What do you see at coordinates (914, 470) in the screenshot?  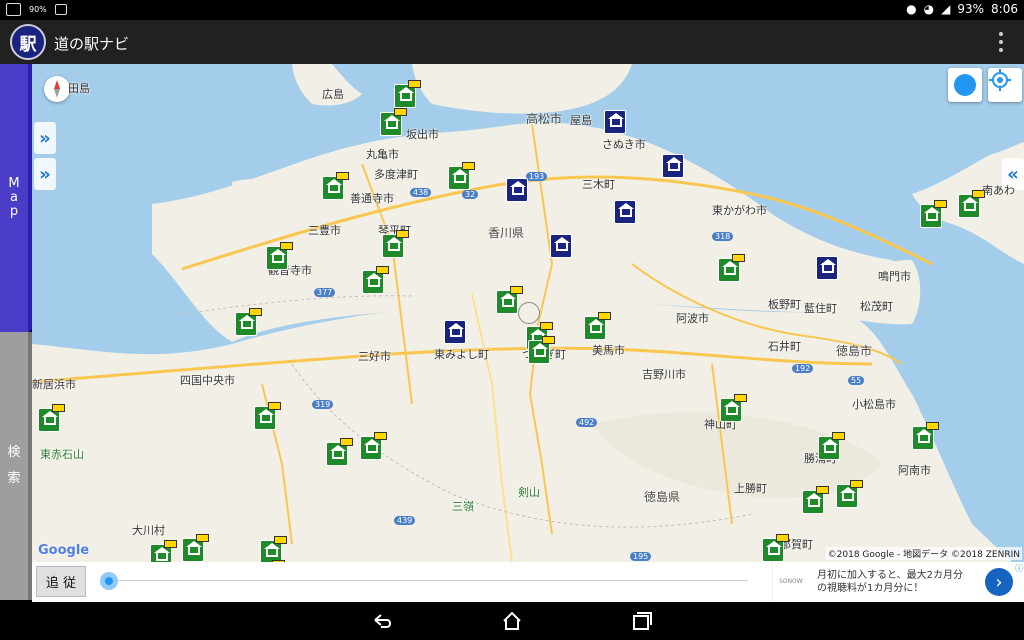 I see `place-label: 阿南市` at bounding box center [914, 470].